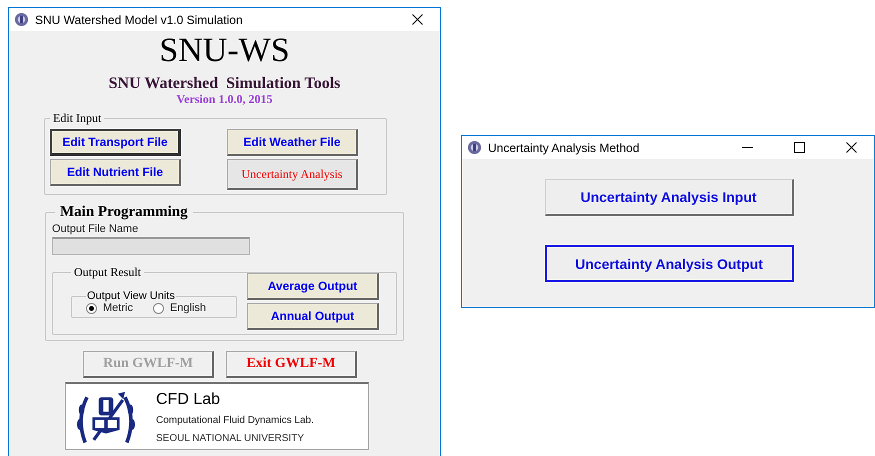  Describe the element at coordinates (669, 263) in the screenshot. I see `dialog-button: Uncertainty Analysis Output` at that location.